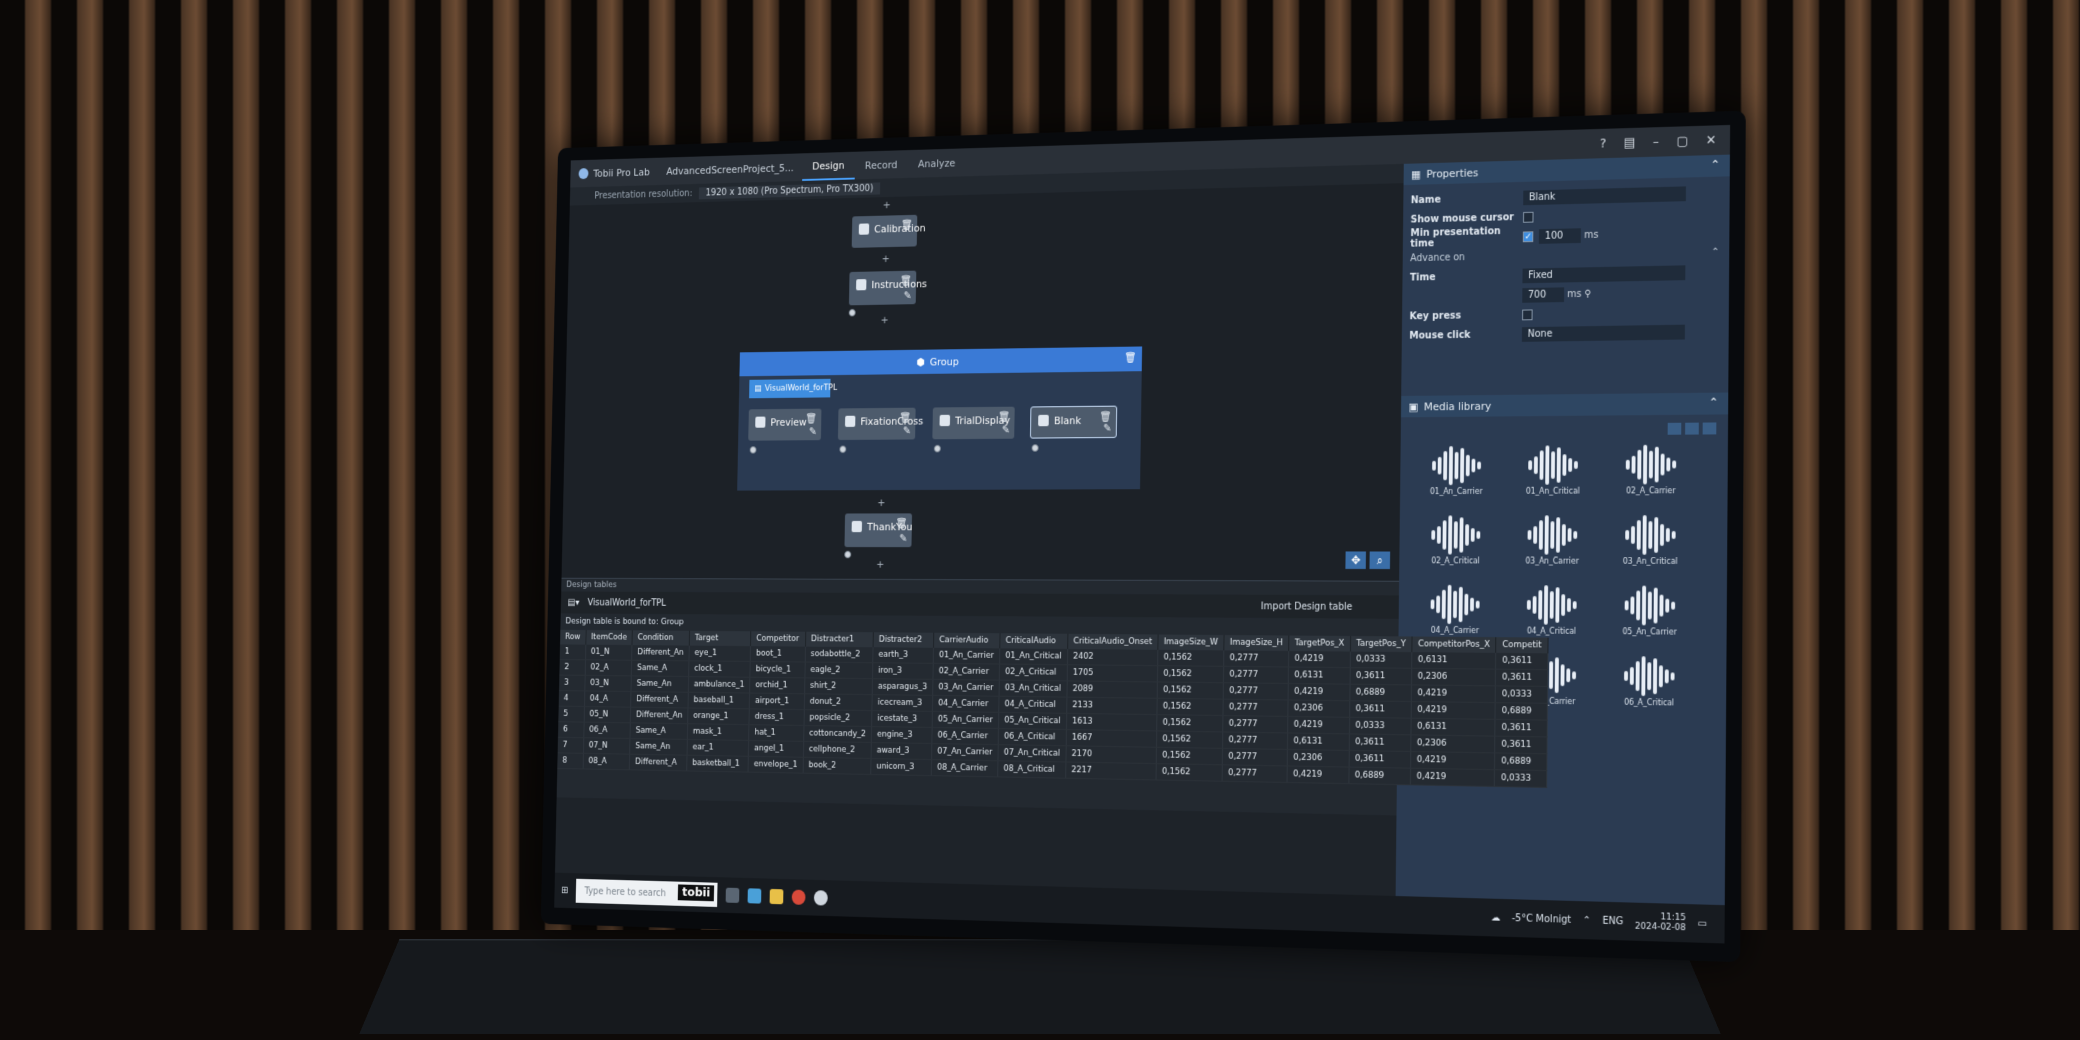  I want to click on chrome-icon, so click(798, 897).